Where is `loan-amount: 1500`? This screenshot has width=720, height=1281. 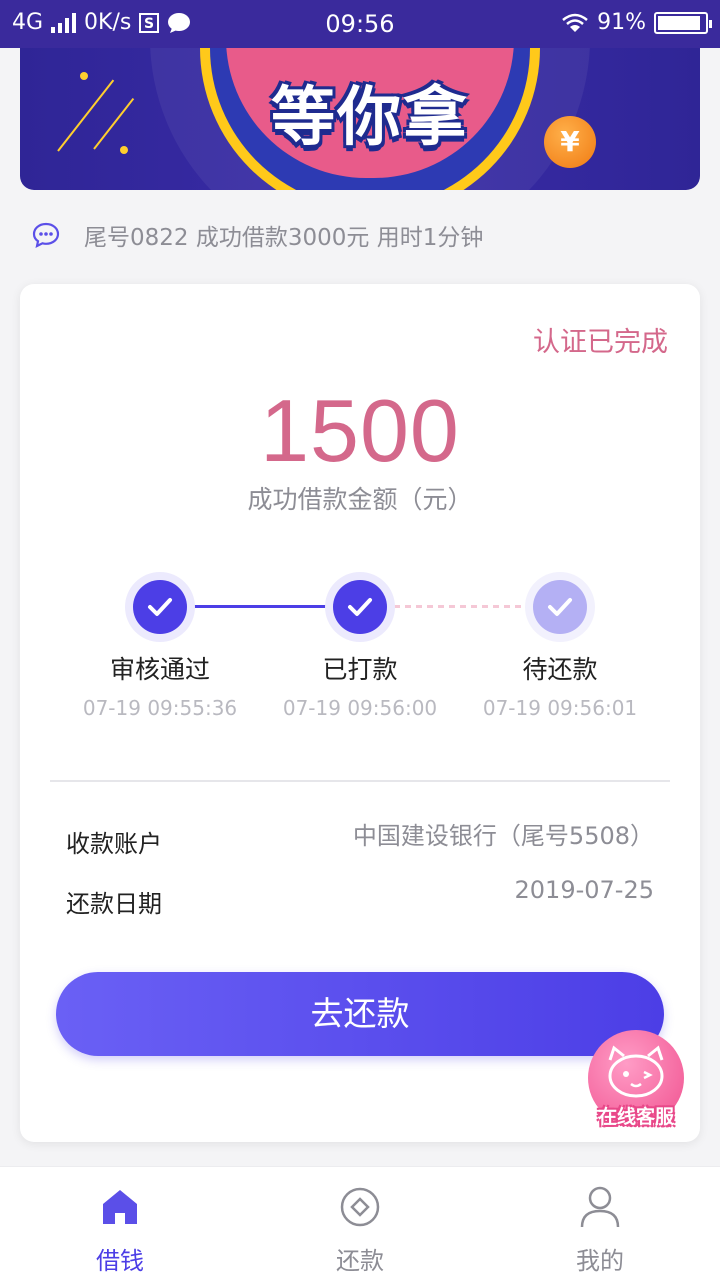 loan-amount: 1500 is located at coordinates (360, 430).